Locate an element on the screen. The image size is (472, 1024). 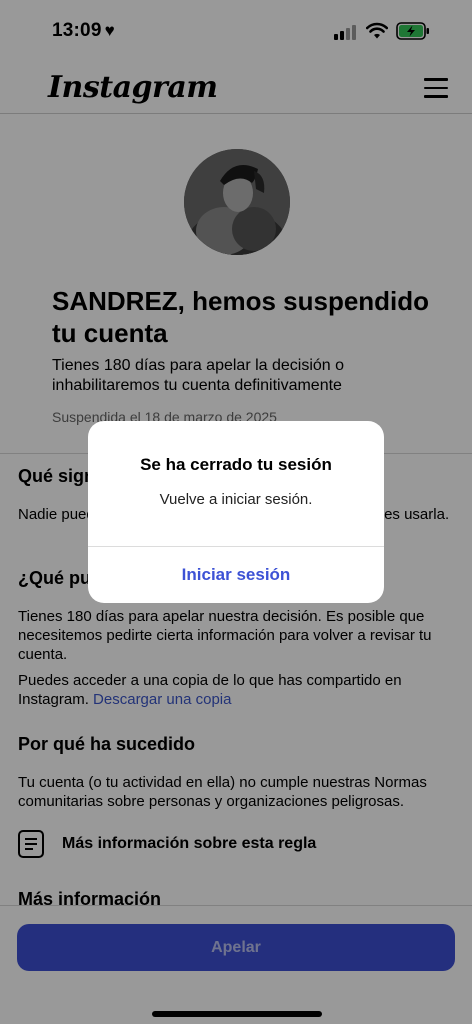
dialog-title: Se ha cerrado tu sesión is located at coordinates (236, 464).